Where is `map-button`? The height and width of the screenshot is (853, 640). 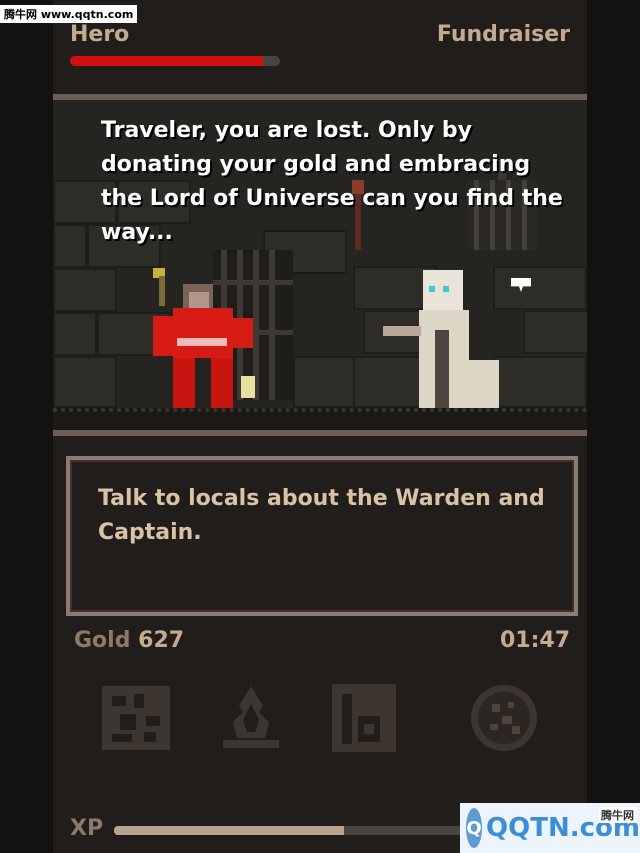 map-button is located at coordinates (136, 718).